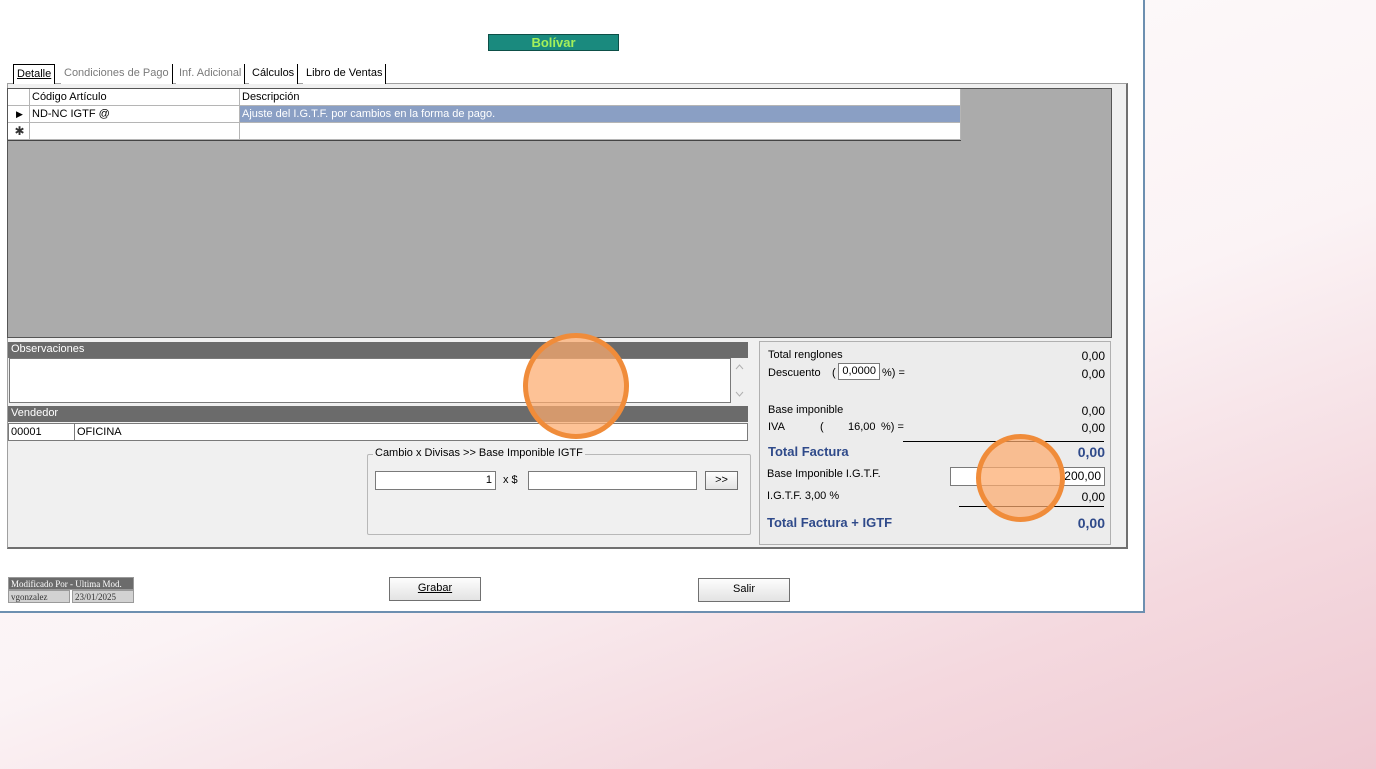 The width and height of the screenshot is (1376, 769). Describe the element at coordinates (721, 480) in the screenshot. I see `apply-exchange-button: >>` at that location.